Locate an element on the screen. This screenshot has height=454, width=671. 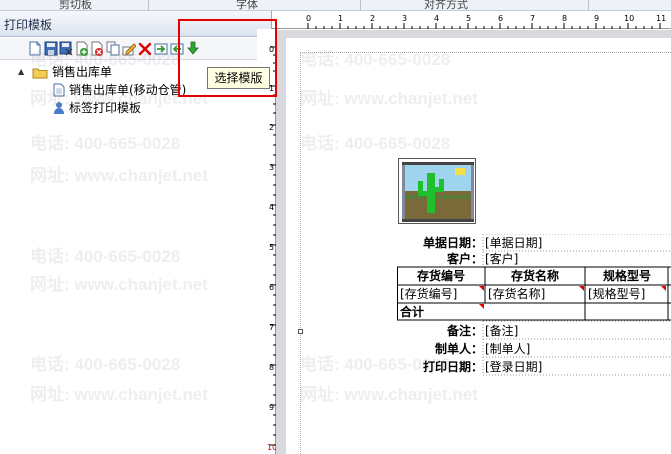
field-value-creator: [制单人] is located at coordinates (575, 349).